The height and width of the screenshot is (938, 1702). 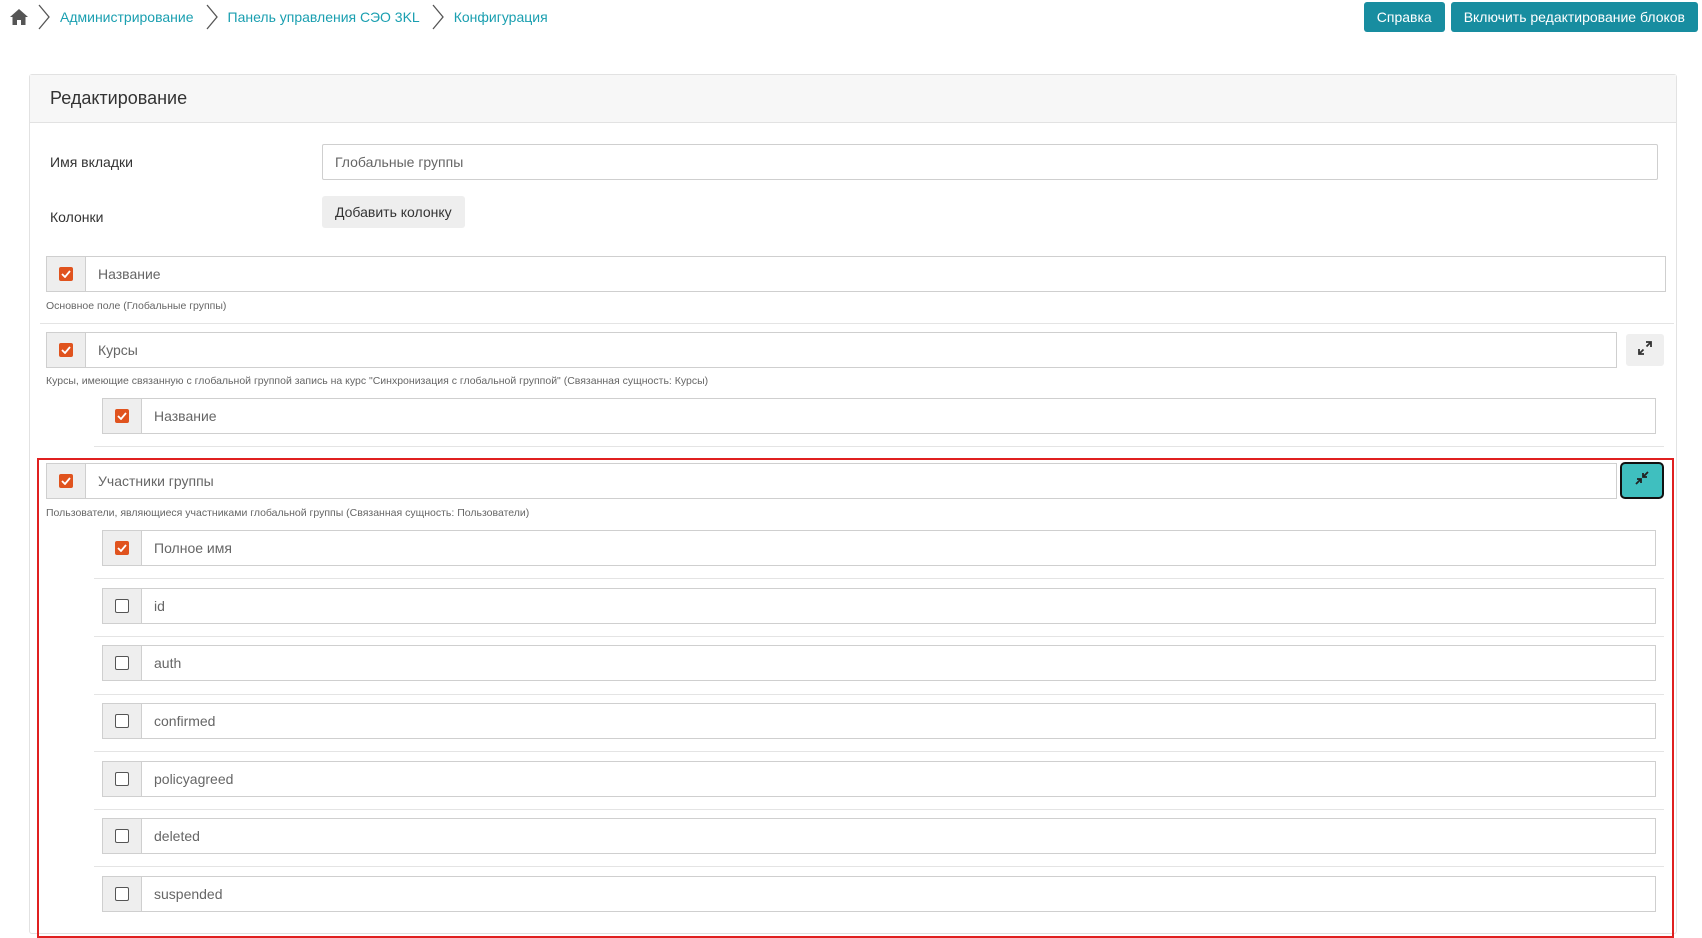 What do you see at coordinates (136, 306) in the screenshot?
I see `column-description: Основное поле (Глобальные группы)` at bounding box center [136, 306].